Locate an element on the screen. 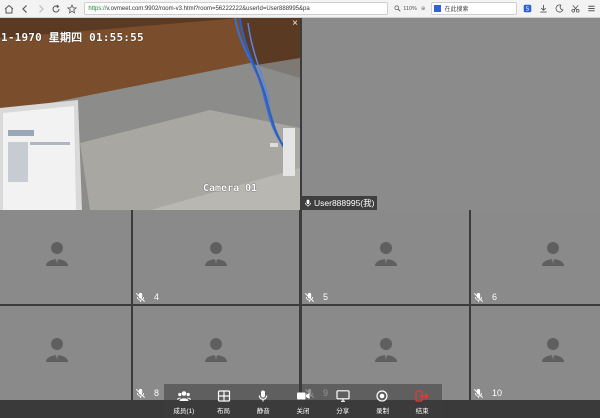 Image resolution: width=600 pixels, height=418 pixels. self-name-tag: User888995(我) is located at coordinates (340, 203).